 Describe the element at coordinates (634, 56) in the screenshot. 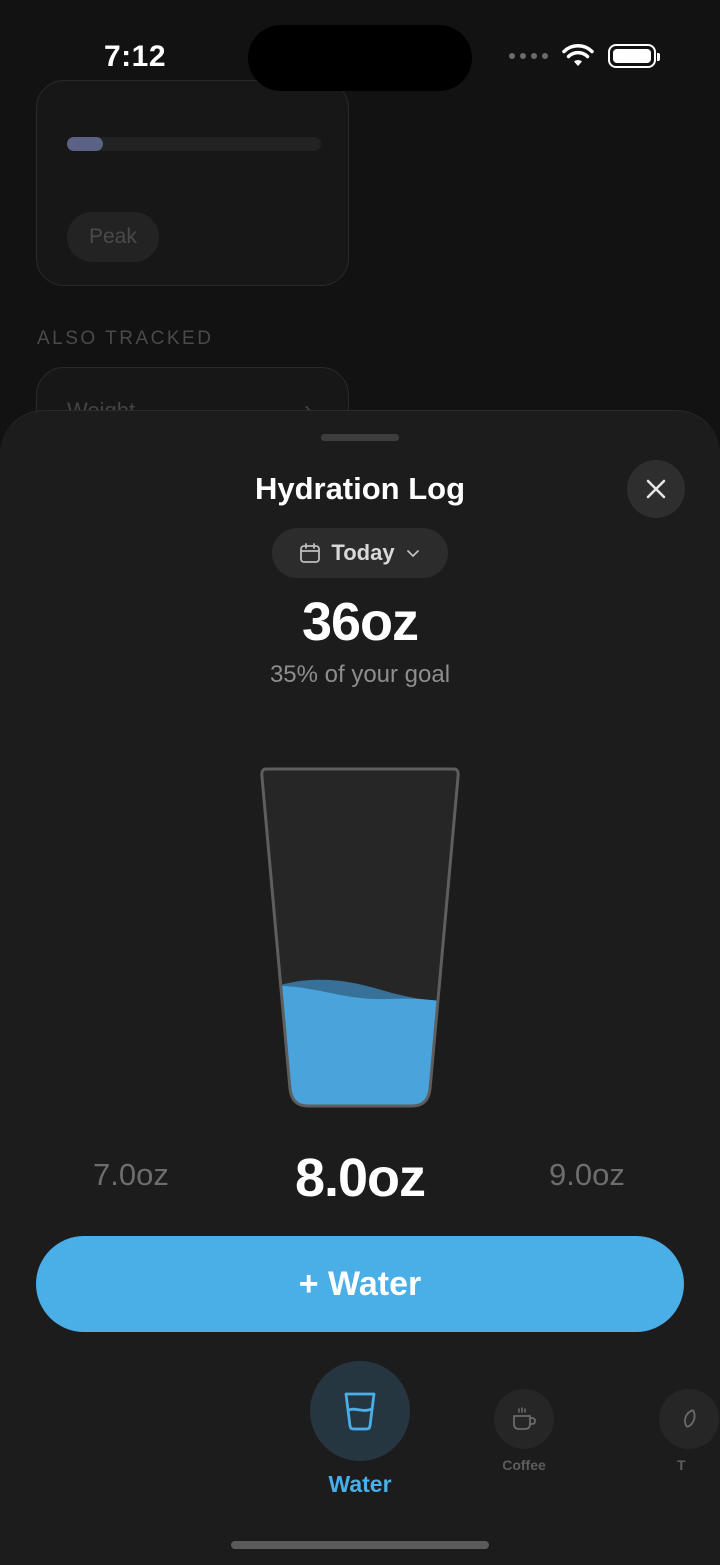

I see `battery-icon` at that location.